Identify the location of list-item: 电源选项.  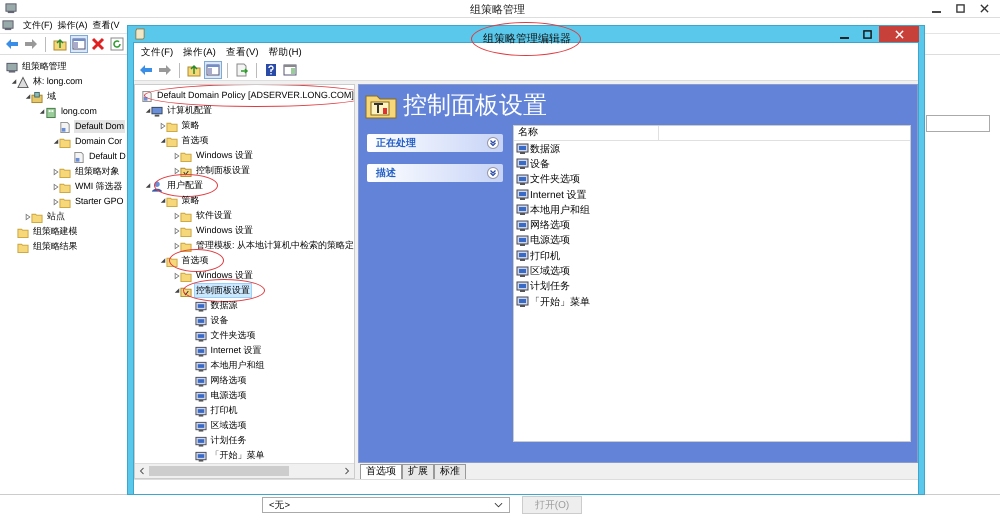
(550, 240).